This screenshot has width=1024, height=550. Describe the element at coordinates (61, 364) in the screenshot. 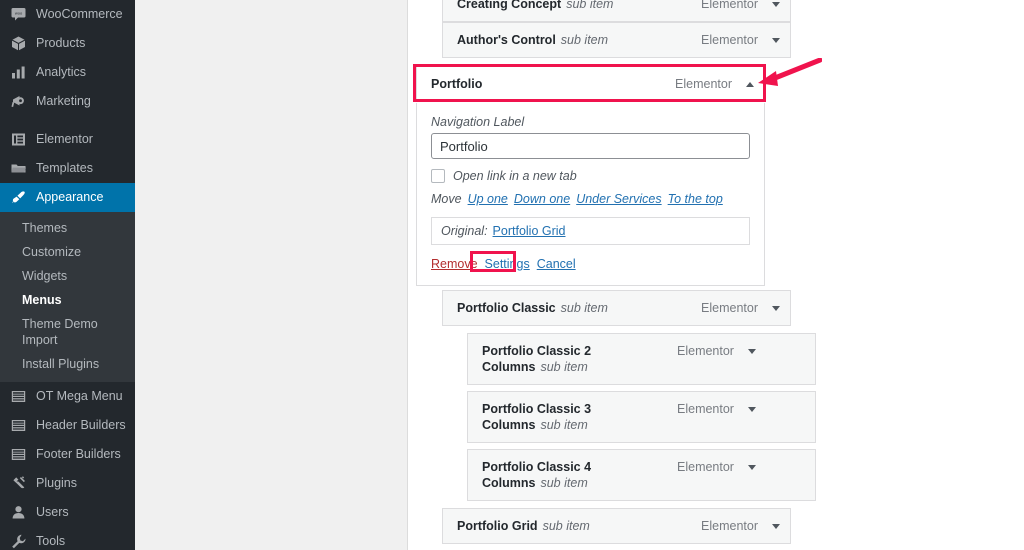

I see `submenu-item-label: Install Plugins` at that location.